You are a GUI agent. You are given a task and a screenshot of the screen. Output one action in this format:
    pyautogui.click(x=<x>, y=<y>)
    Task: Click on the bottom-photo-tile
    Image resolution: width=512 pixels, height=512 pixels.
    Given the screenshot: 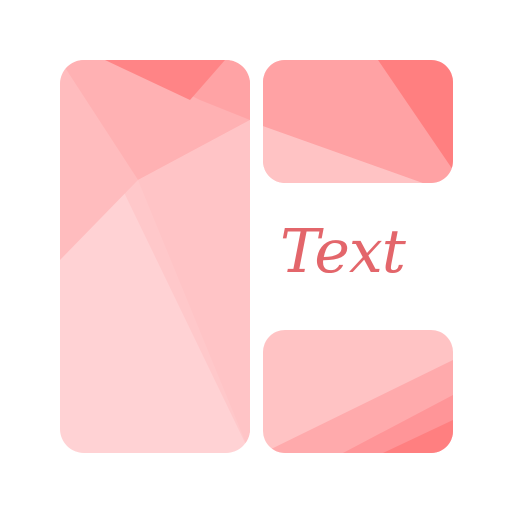 What is the action you would take?
    pyautogui.click(x=358, y=391)
    